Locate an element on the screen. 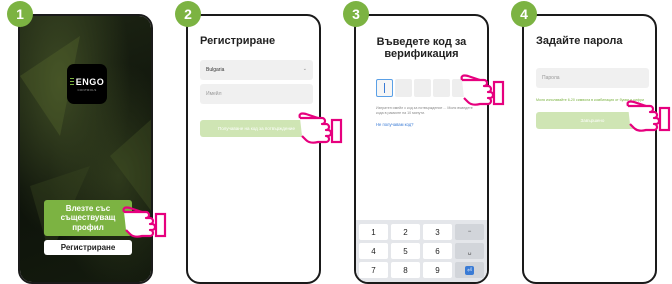 Image resolution: width=672 pixels, height=284 pixels. code-input is located at coordinates (422, 88).